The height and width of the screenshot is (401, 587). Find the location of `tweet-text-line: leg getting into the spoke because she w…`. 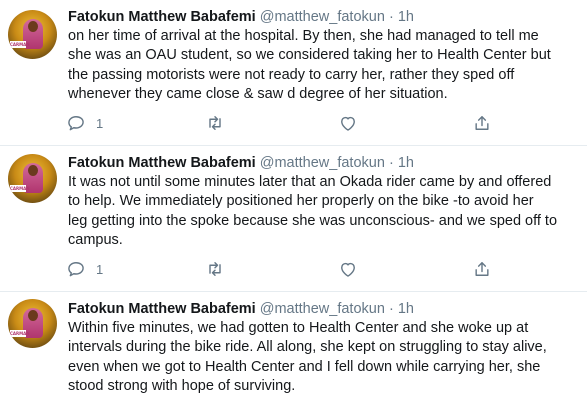

tweet-text-line: leg getting into the spoke because she w… is located at coordinates (313, 220).